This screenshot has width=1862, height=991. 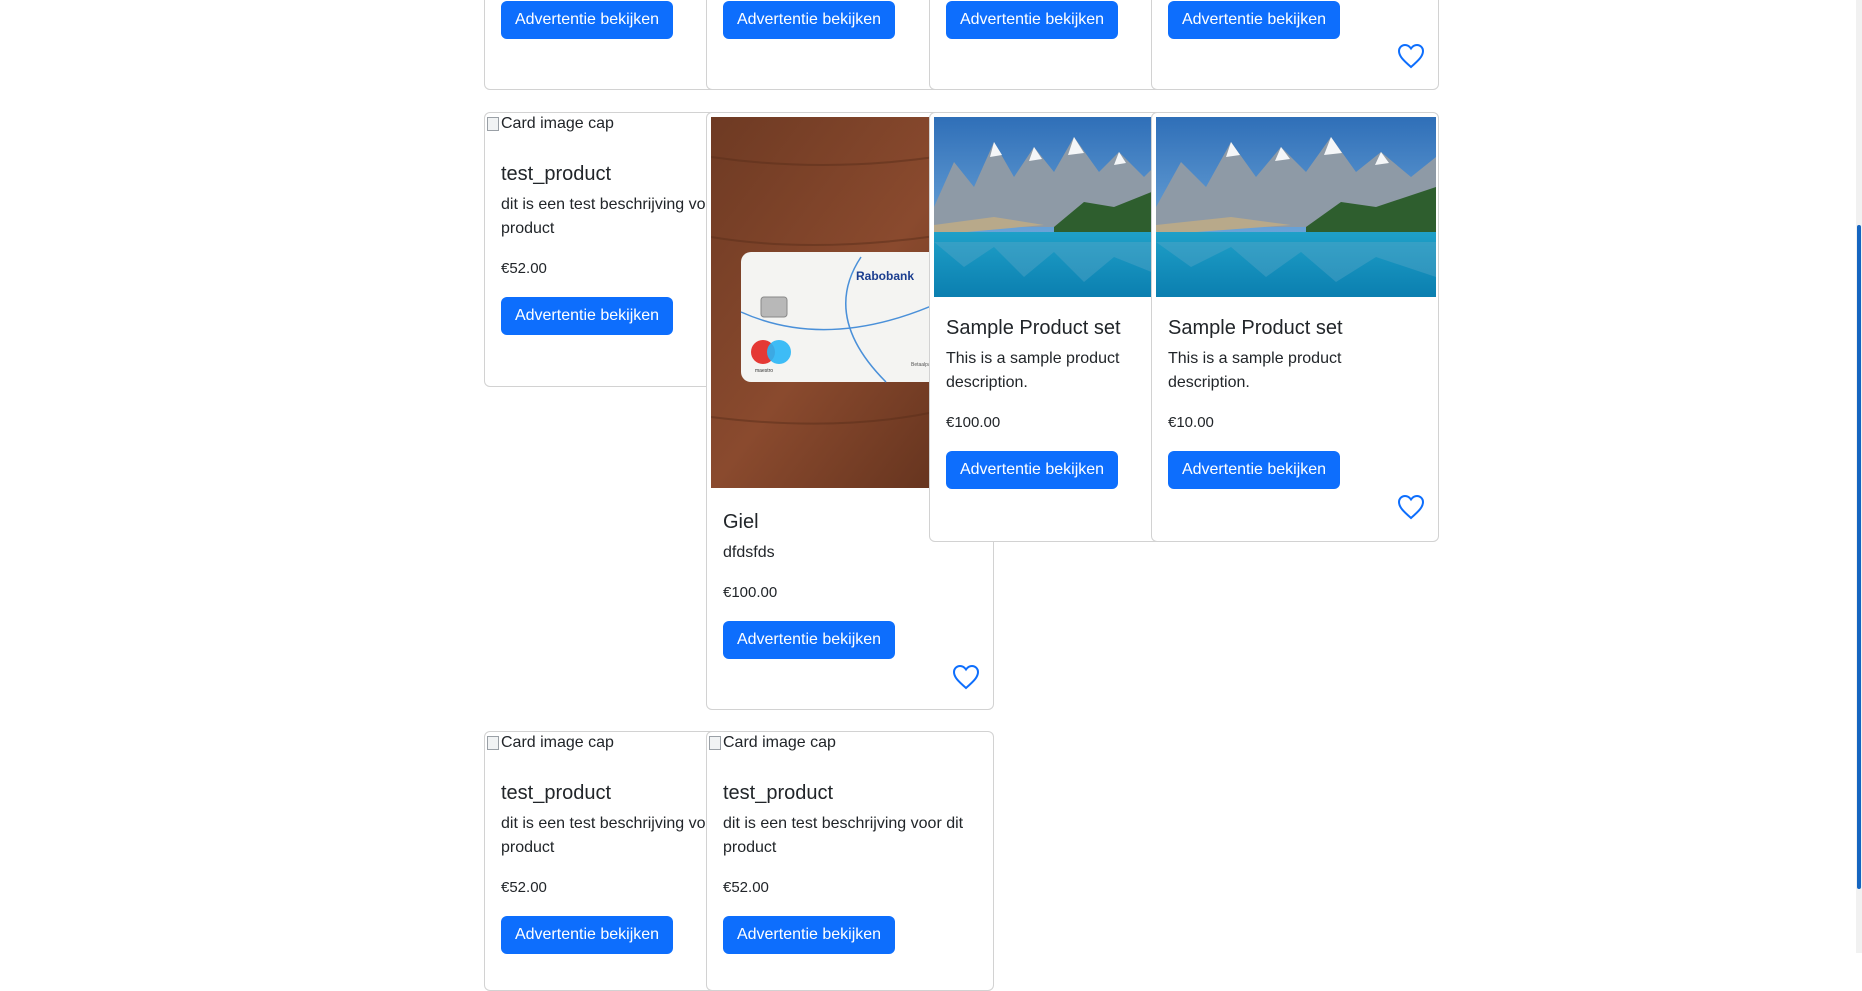 I want to click on product-price: €10.00, so click(x=1191, y=422).